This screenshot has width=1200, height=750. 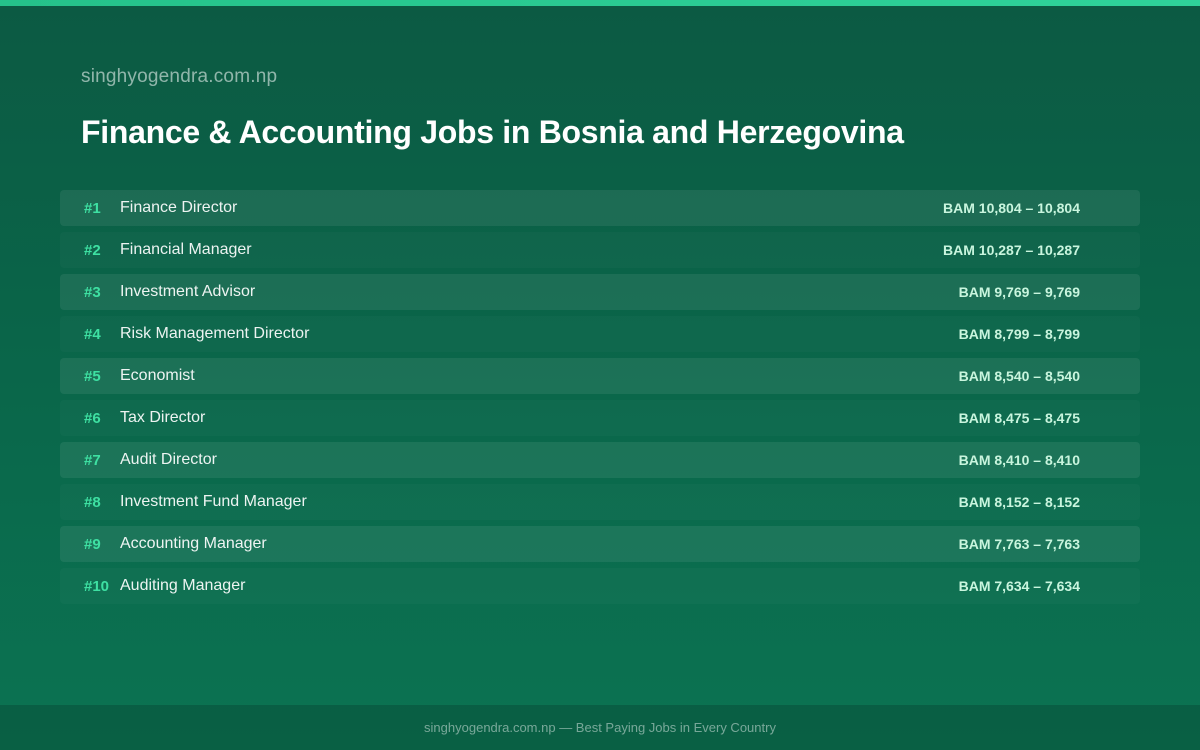 What do you see at coordinates (600, 460) in the screenshot?
I see `list-item: #7 Audit Director BAM 8,410 – 8,410` at bounding box center [600, 460].